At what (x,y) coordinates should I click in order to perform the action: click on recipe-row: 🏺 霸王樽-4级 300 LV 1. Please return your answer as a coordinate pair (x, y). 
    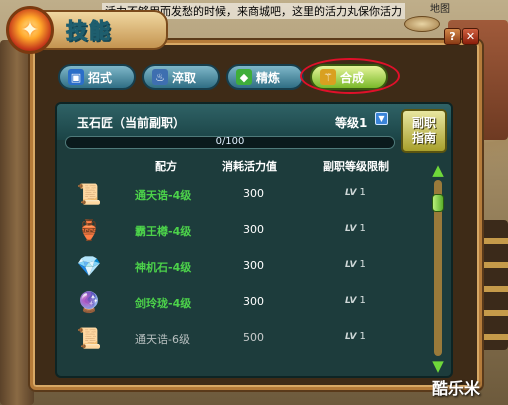
    Looking at the image, I should click on (243, 230).